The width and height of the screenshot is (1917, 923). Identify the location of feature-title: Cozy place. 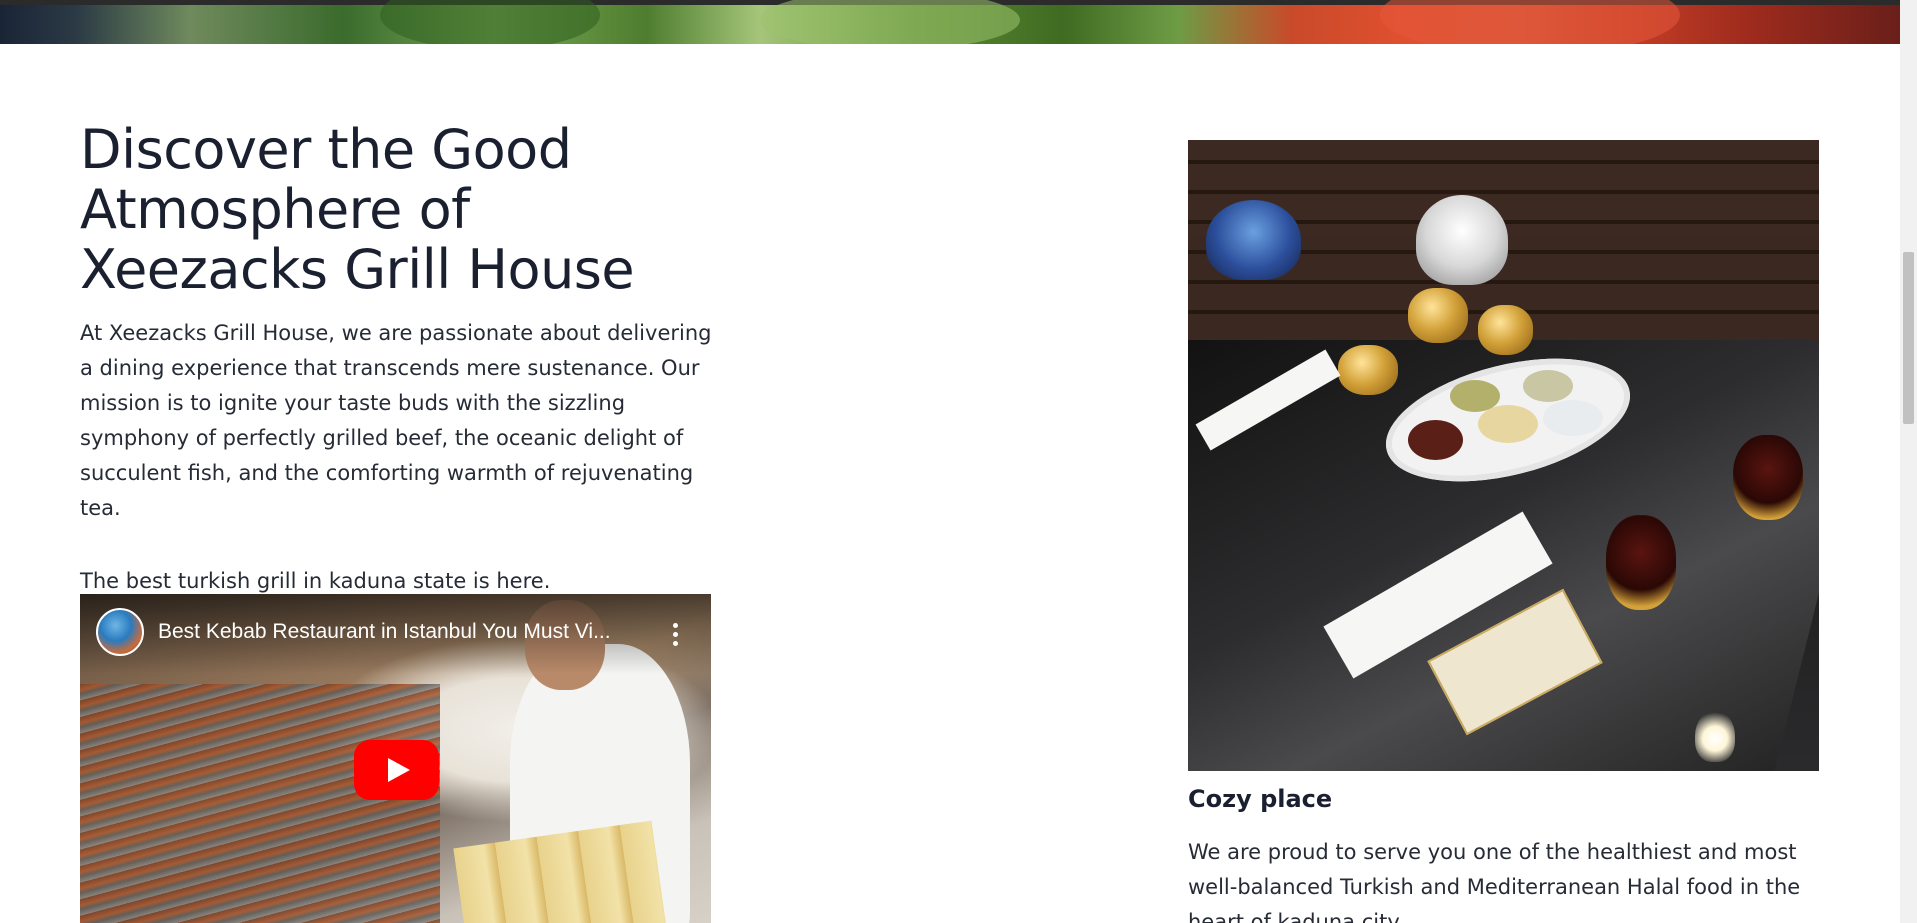
(1260, 799).